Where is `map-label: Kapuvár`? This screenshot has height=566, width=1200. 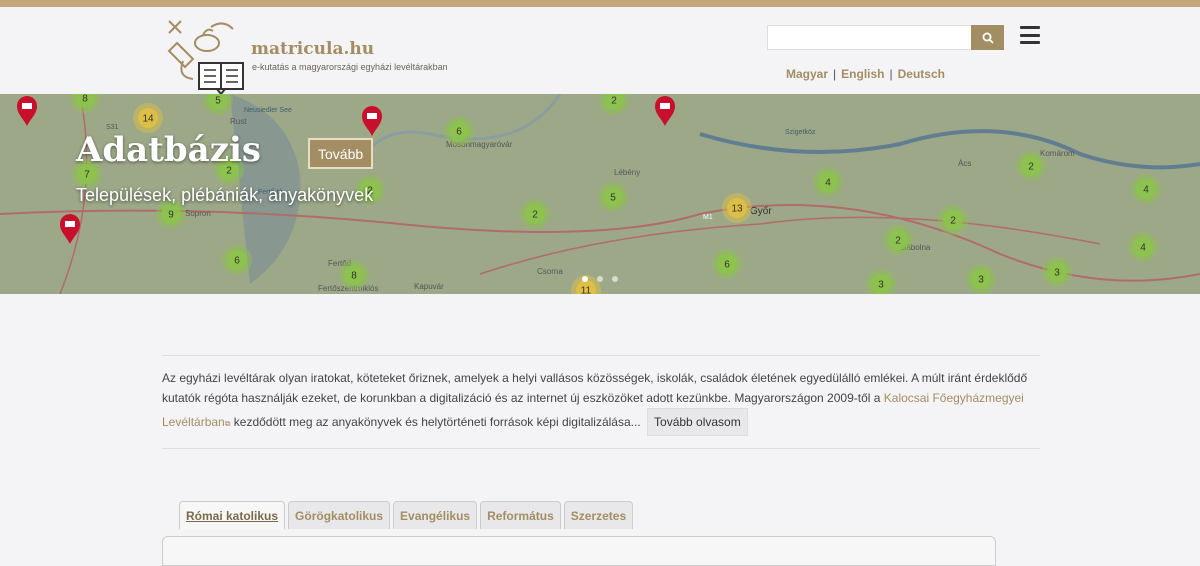
map-label: Kapuvár is located at coordinates (429, 286).